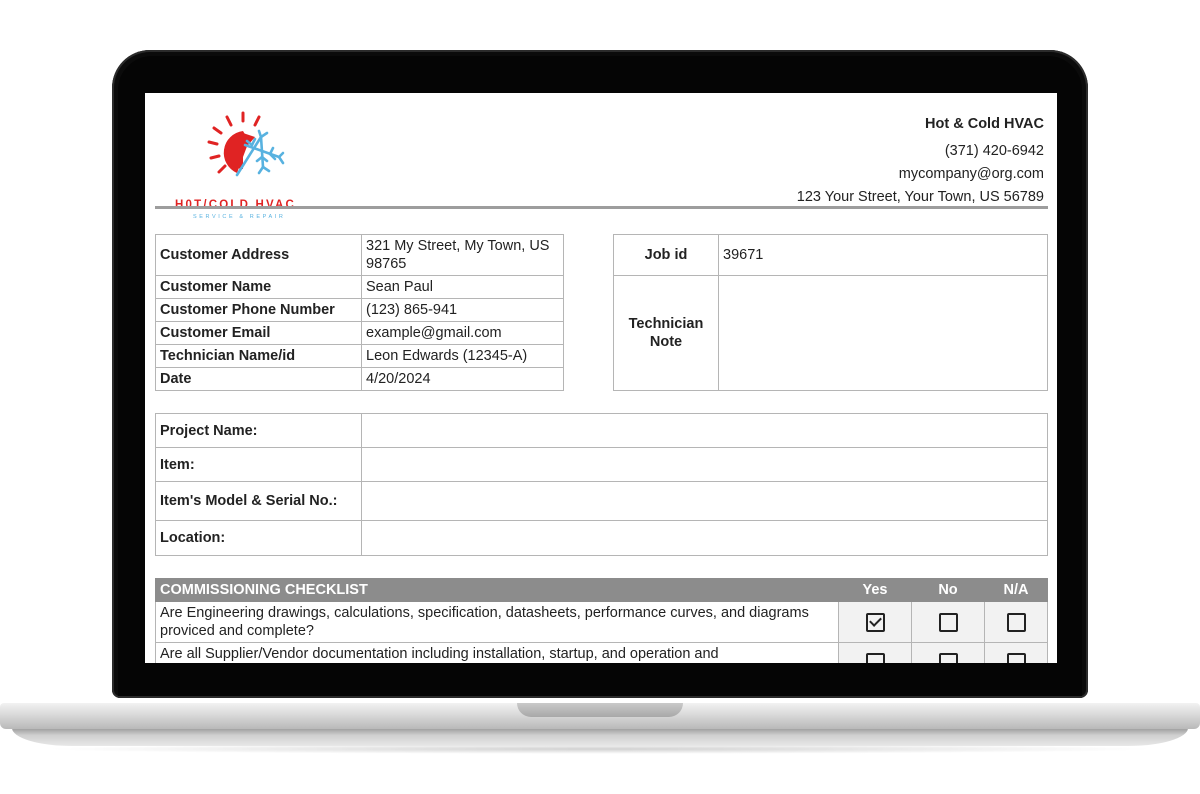 The image size is (1200, 794). Describe the element at coordinates (666, 333) in the screenshot. I see `technician-note-label: Technician Note` at that location.